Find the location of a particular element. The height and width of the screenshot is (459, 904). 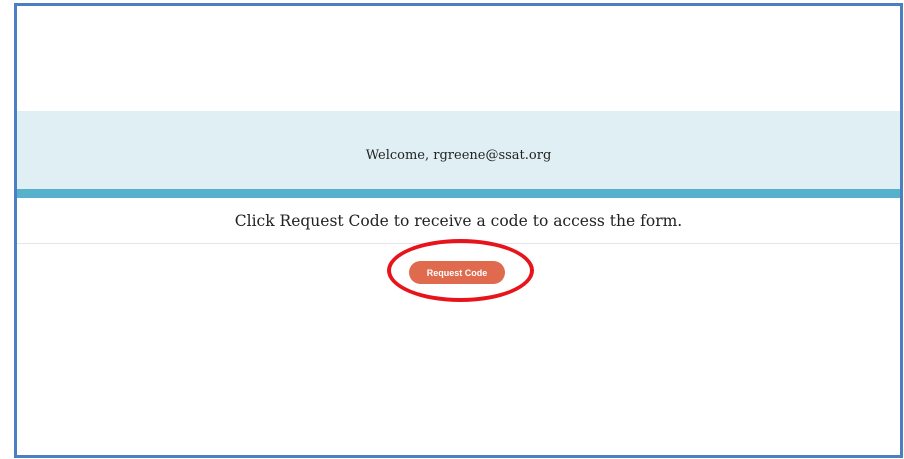

accent-bar is located at coordinates (458, 193).